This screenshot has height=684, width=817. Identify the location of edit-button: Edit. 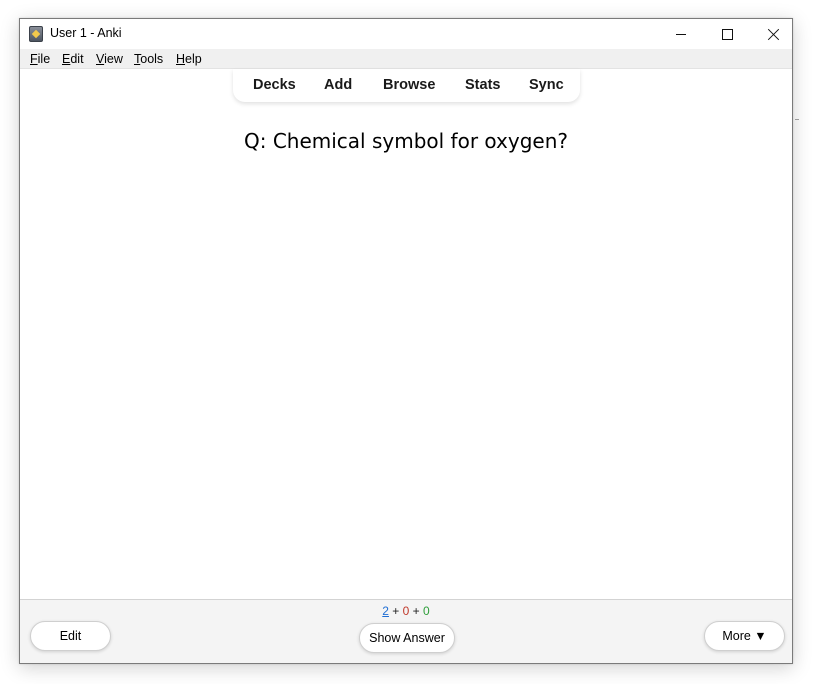
(70, 636).